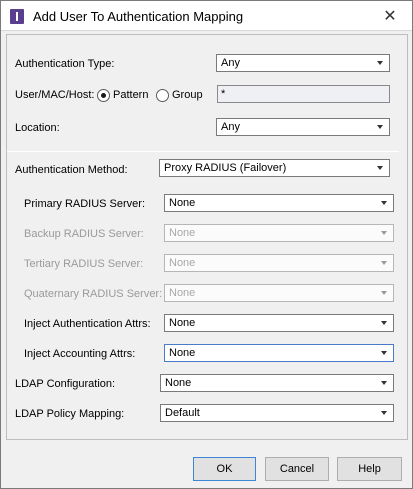 The image size is (413, 489). I want to click on location-value: Any, so click(230, 127).